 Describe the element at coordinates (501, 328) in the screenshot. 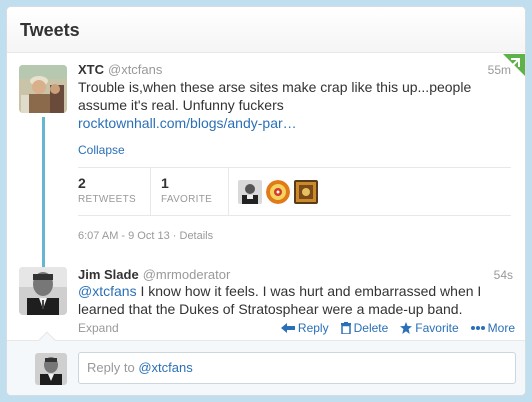

I see `more-label: More` at that location.